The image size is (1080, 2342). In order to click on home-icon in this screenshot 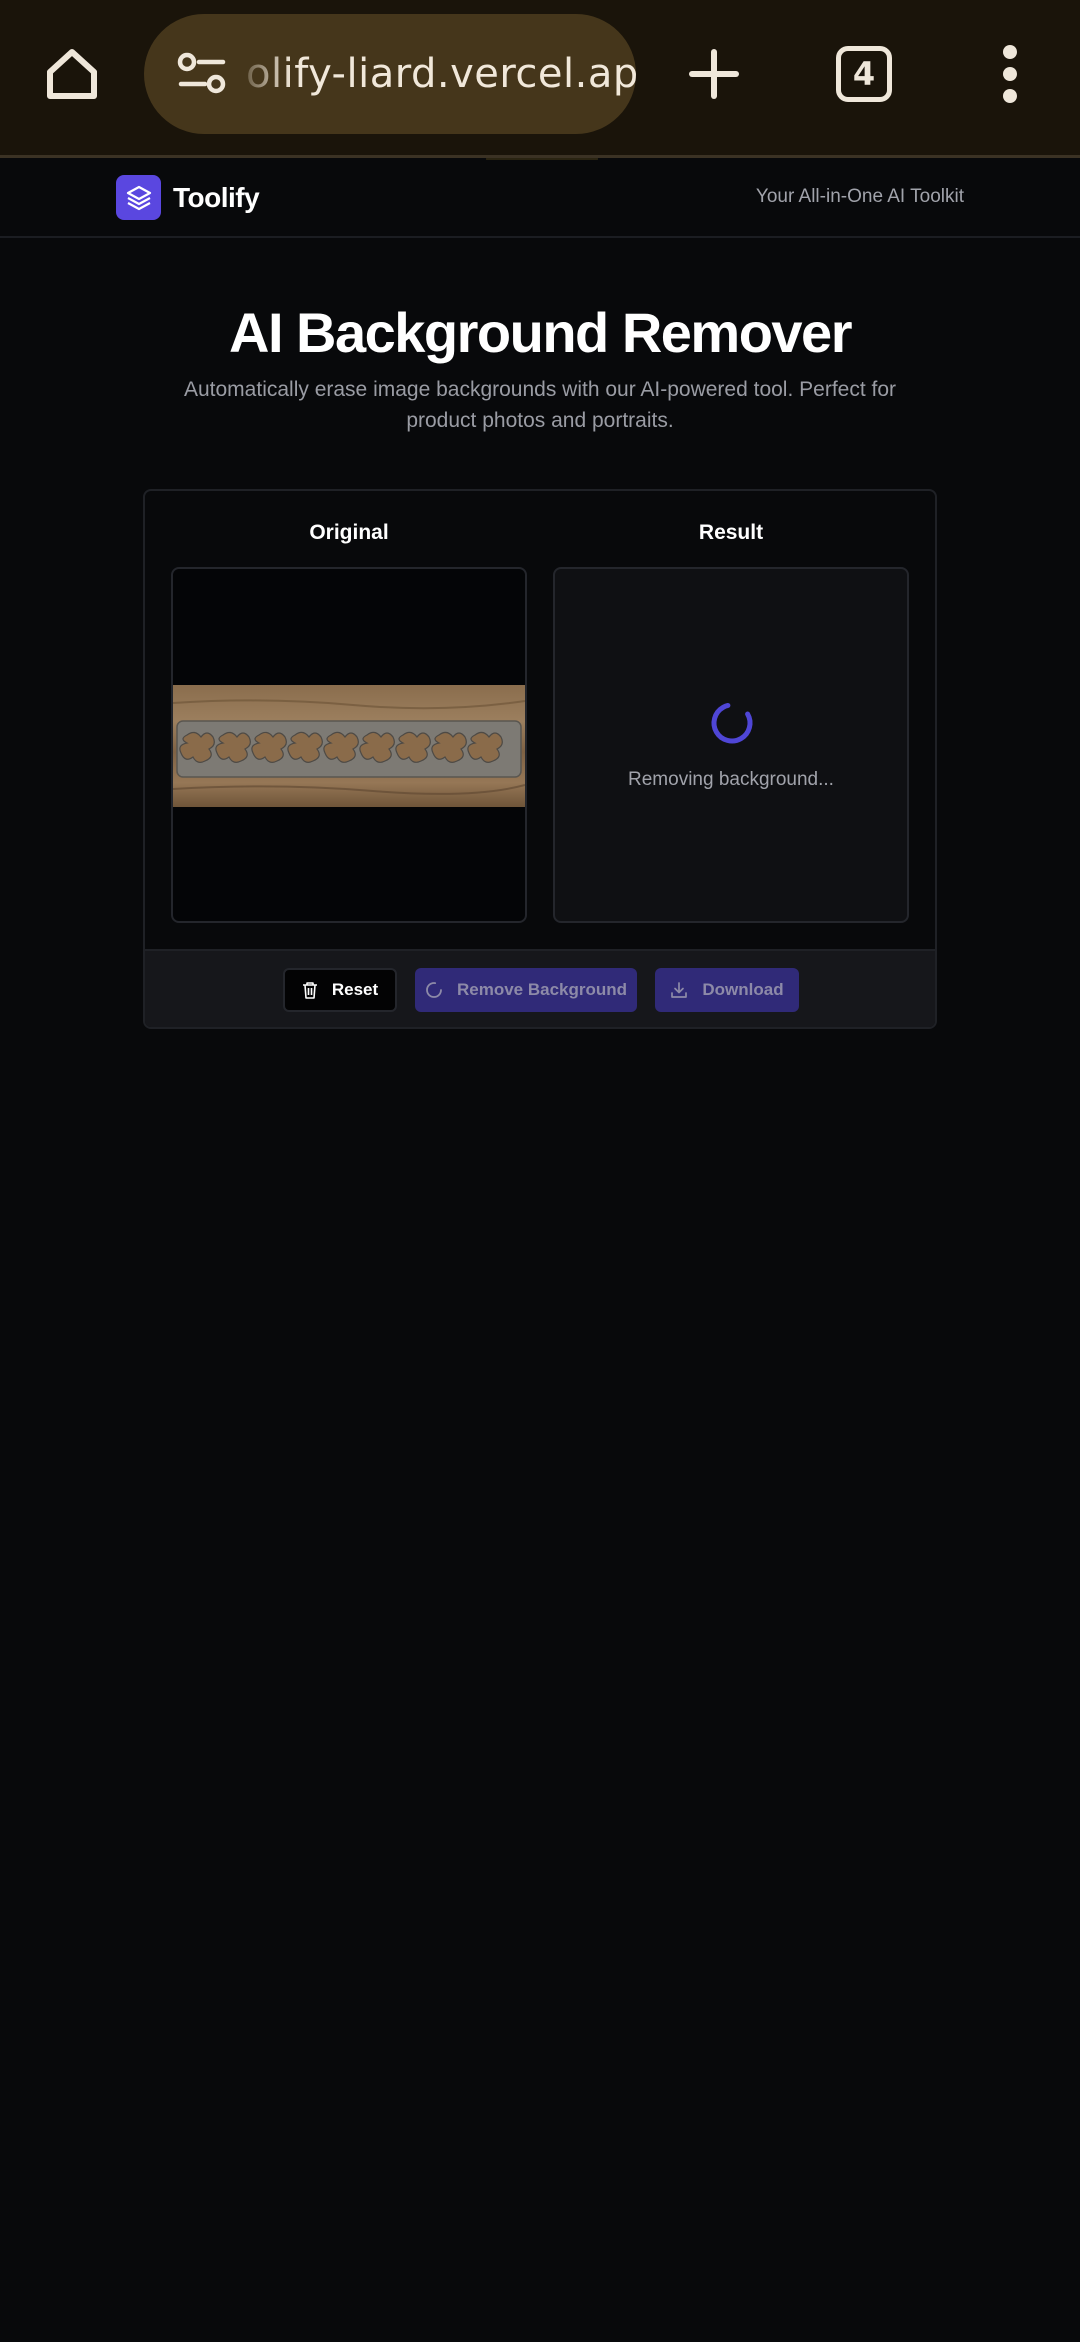, I will do `click(72, 74)`.